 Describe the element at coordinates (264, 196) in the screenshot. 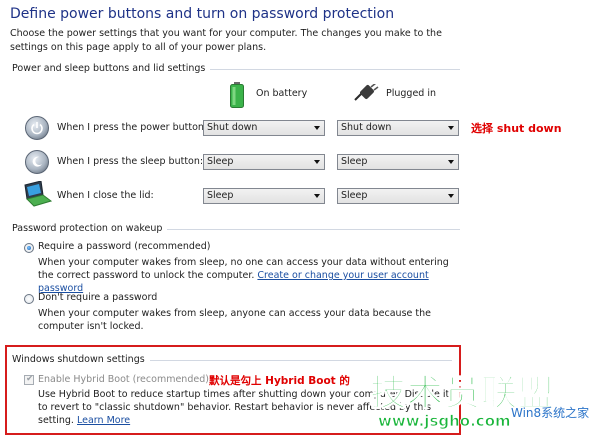

I see `lid-battery-select: Sleep` at that location.